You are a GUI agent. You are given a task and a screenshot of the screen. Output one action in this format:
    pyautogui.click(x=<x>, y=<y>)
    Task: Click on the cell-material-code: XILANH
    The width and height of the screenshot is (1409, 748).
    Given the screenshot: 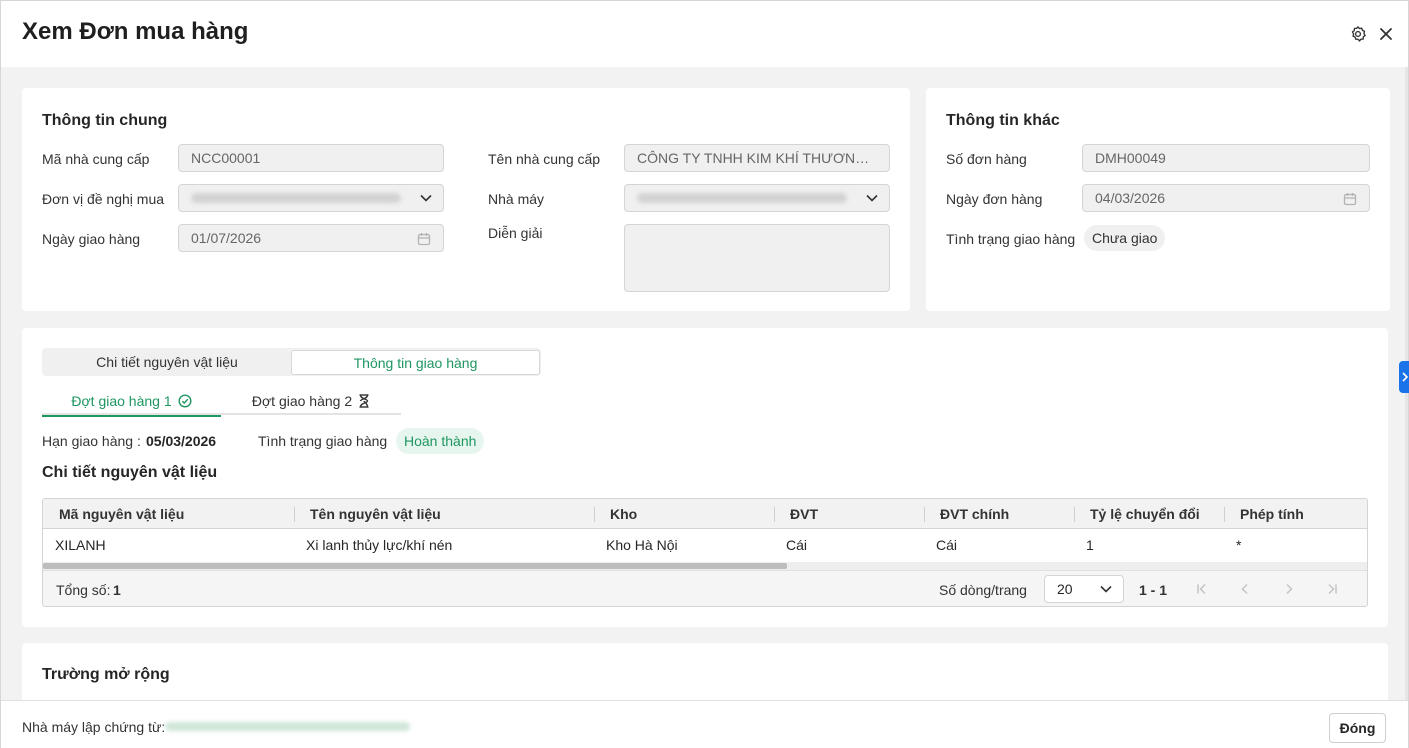 What is the action you would take?
    pyautogui.click(x=80, y=545)
    